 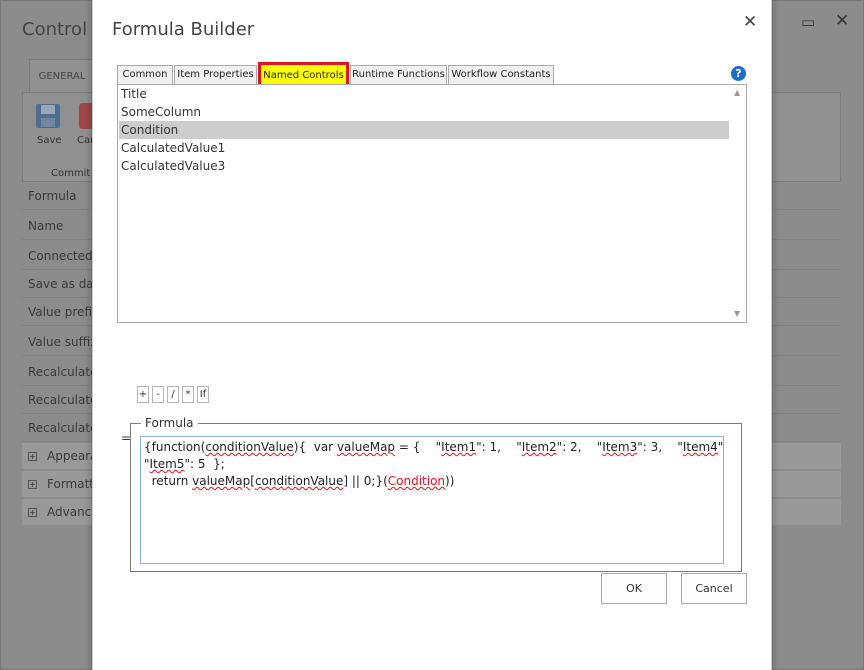 I want to click on list-item: CalculatedValue3, so click(x=424, y=166).